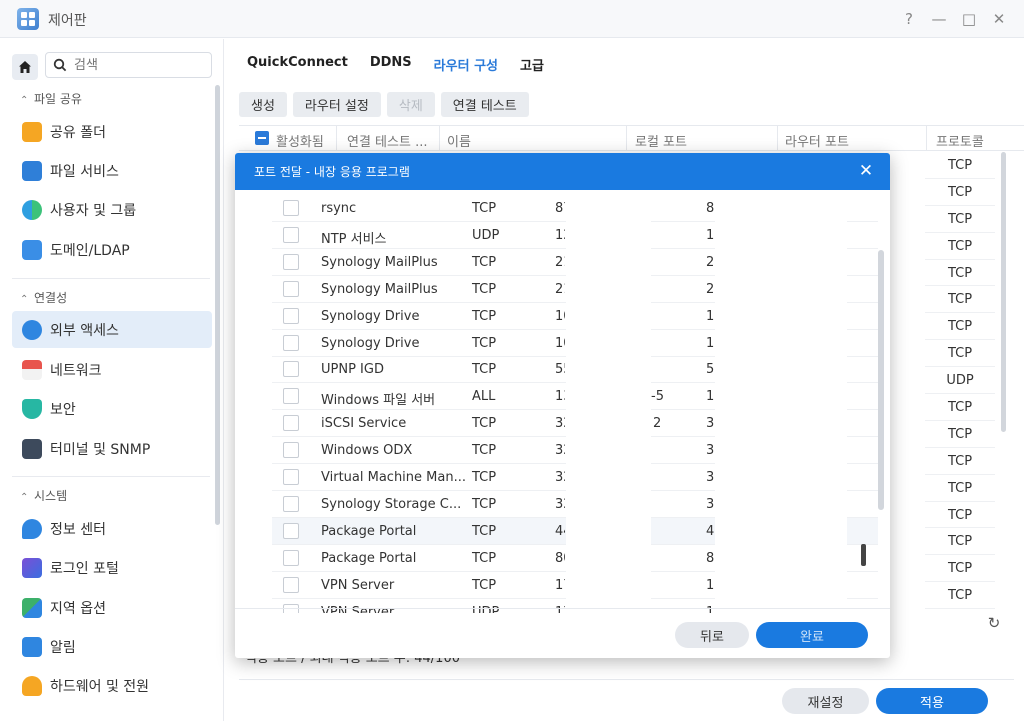  What do you see at coordinates (466, 67) in the screenshot?
I see `tab-router-config: 라우터 구성` at bounding box center [466, 67].